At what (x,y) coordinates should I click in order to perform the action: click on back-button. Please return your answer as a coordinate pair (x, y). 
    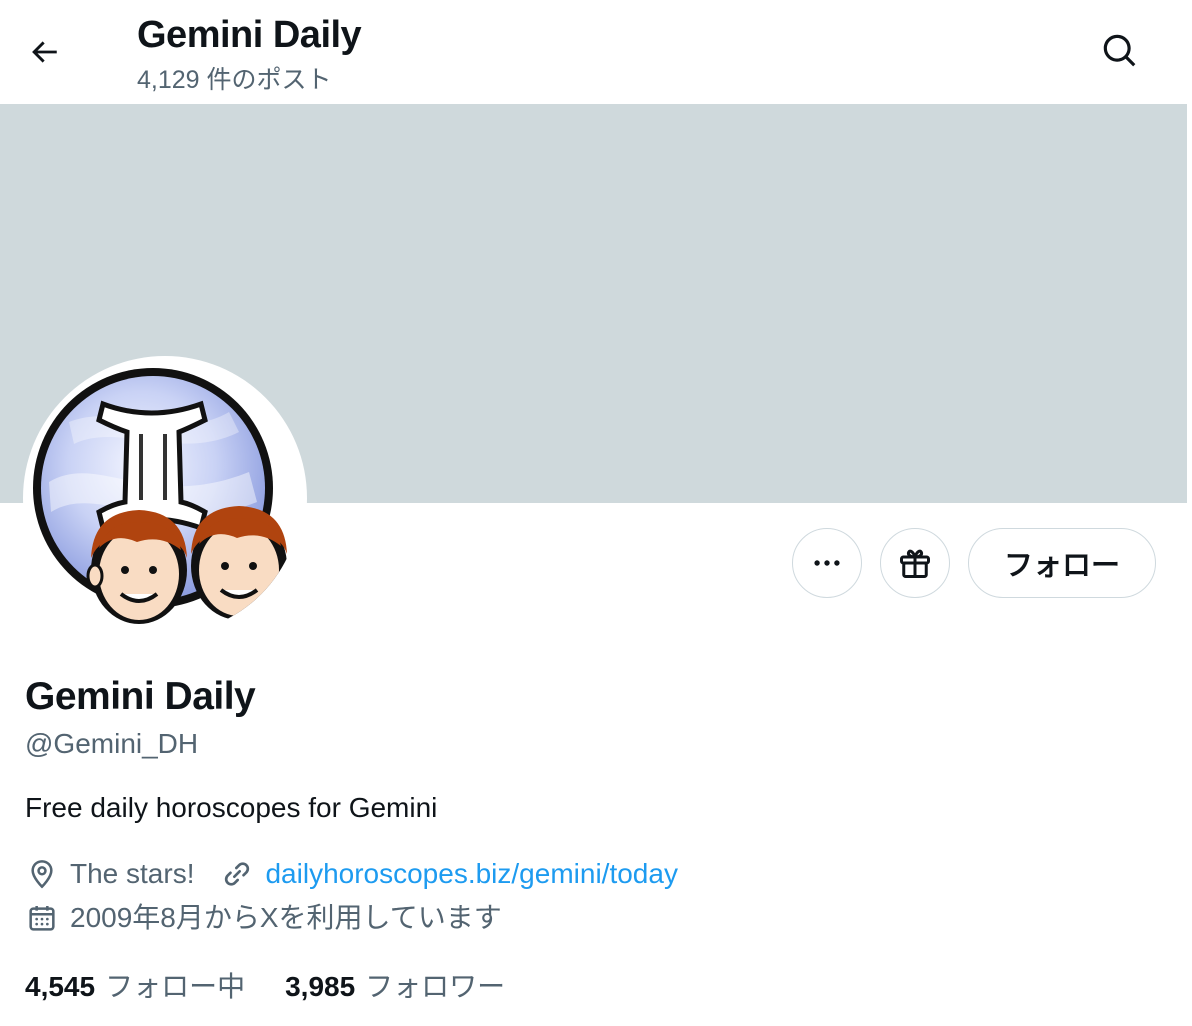
    Looking at the image, I should click on (44, 52).